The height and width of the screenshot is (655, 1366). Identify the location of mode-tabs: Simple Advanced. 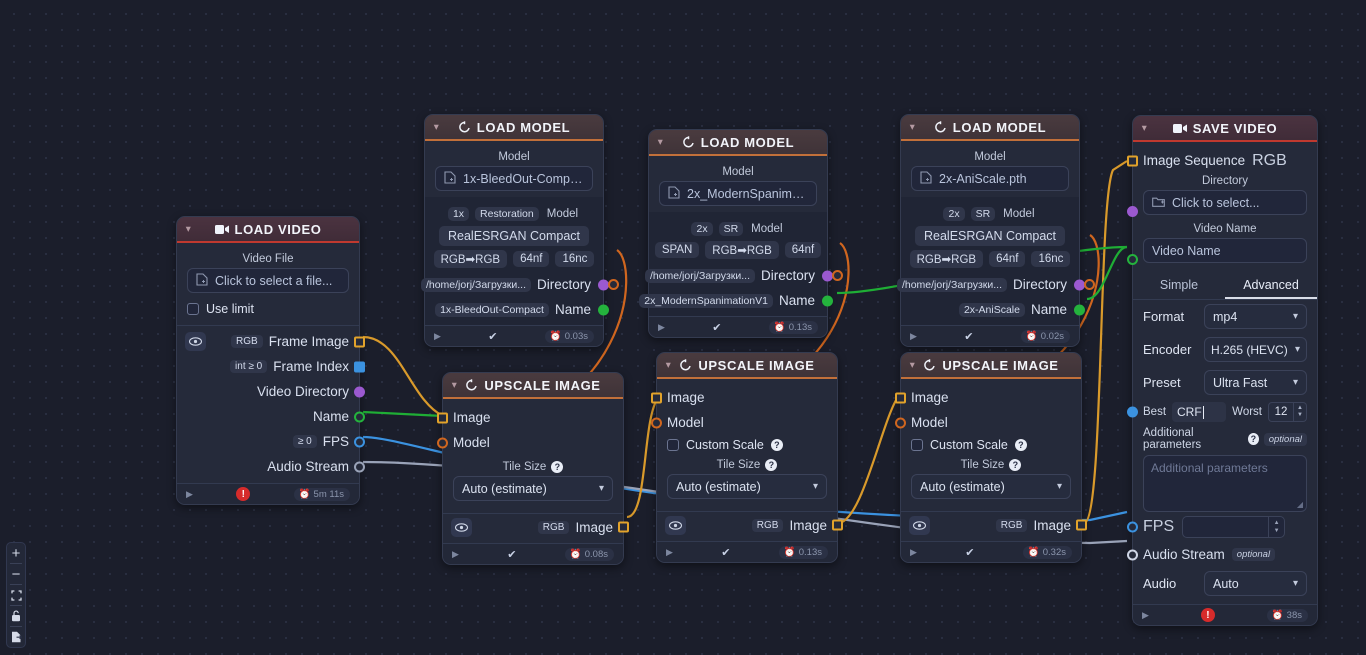
(1225, 286).